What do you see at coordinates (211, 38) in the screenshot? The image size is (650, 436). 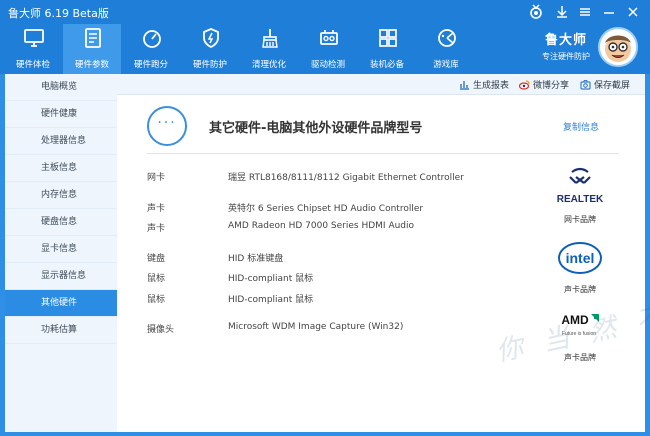 I see `shield-lightning-icon` at bounding box center [211, 38].